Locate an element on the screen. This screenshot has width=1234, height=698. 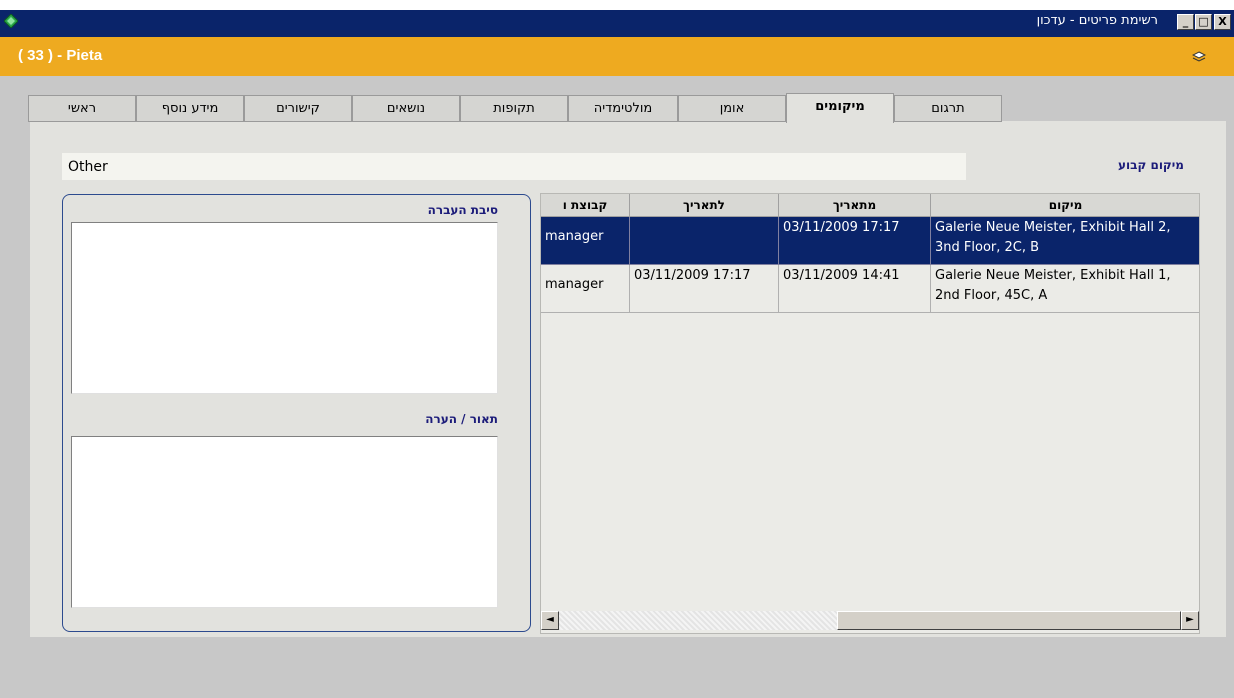
scroll-left-button: ◄ is located at coordinates (550, 620).